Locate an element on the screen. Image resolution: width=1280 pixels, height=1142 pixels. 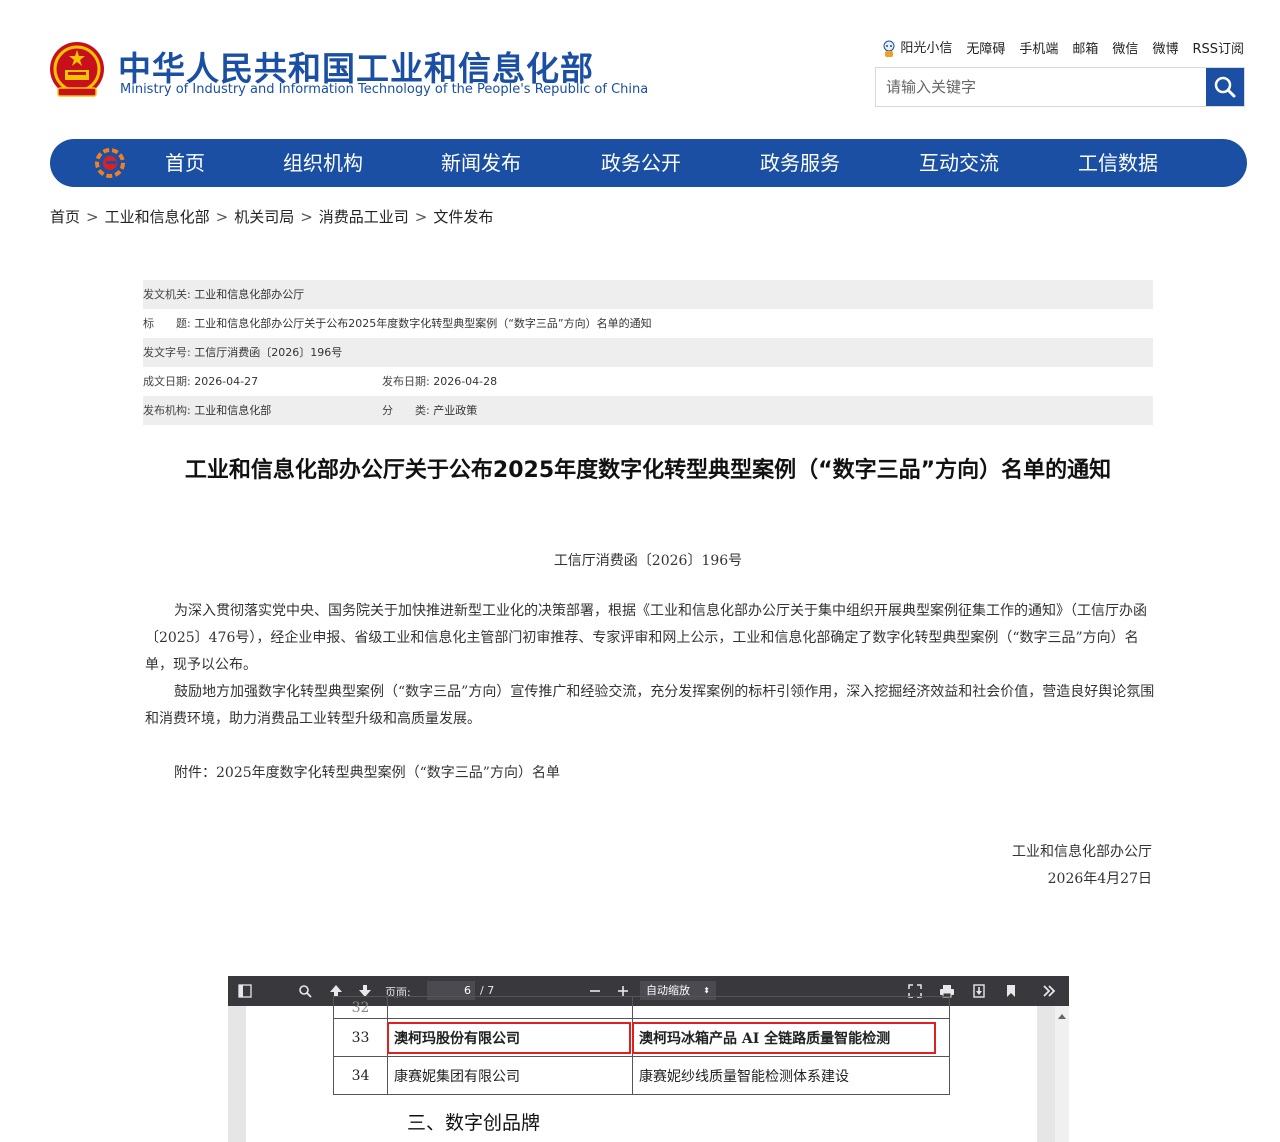
project-cell: 康赛妮纱线质量智能检测体系建设 is located at coordinates (791, 1075).